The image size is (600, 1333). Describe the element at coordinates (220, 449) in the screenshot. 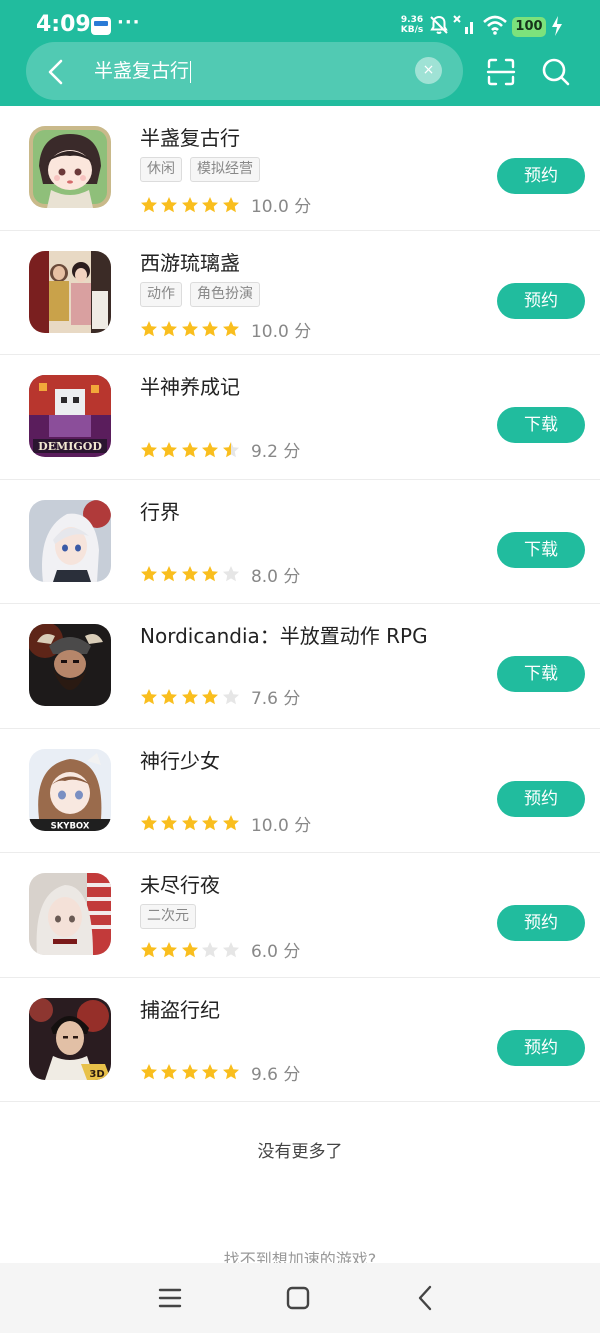

I see `rating: 9.2 分` at that location.